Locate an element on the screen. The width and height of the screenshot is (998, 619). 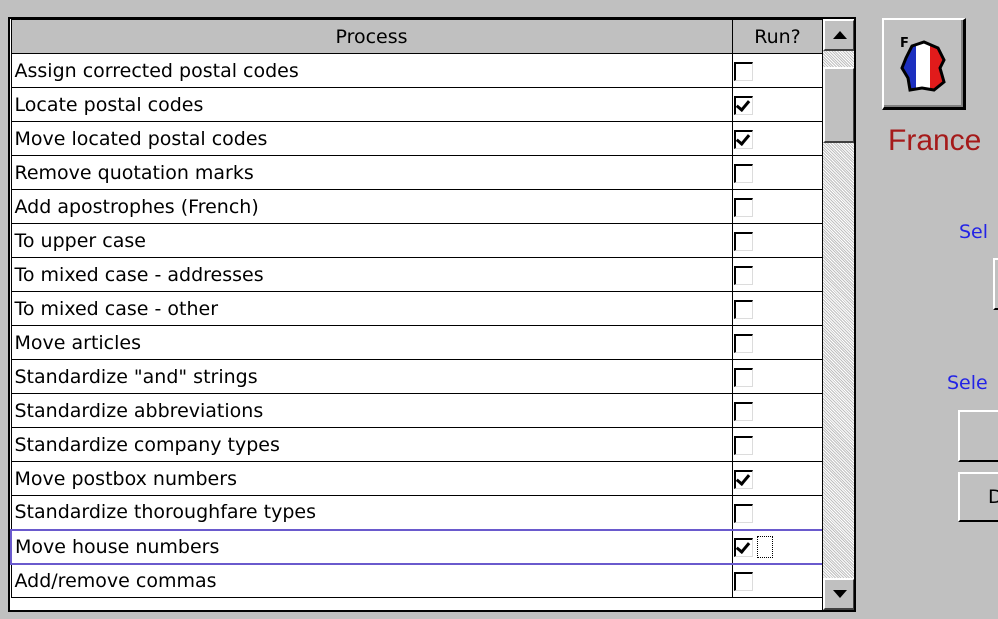
process-label: To mixed case - other is located at coordinates (371, 308).